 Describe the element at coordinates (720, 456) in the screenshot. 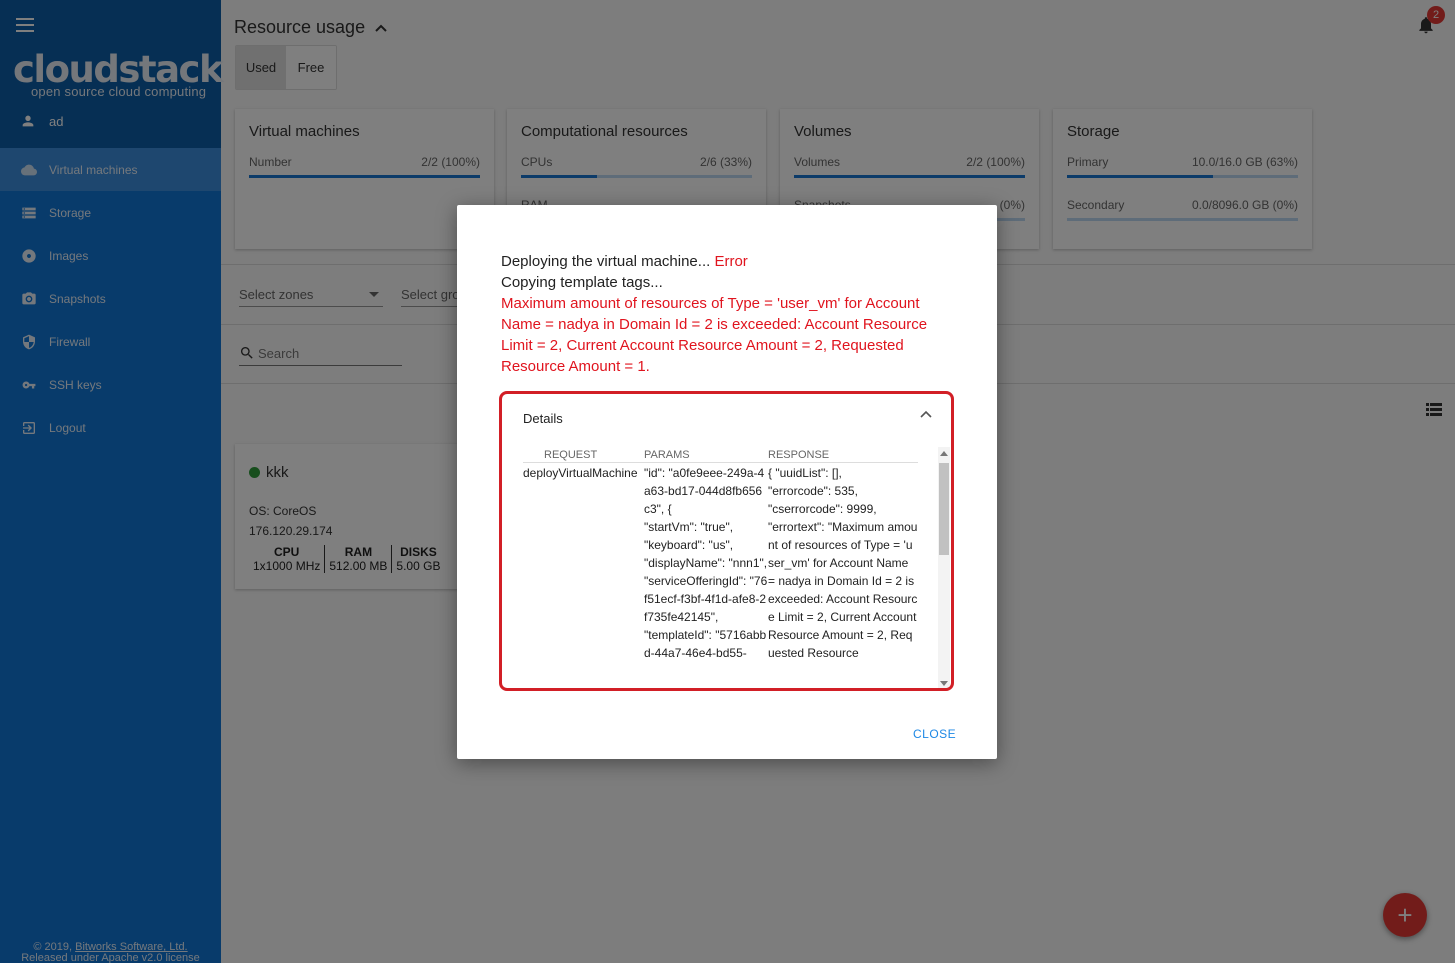

I see `table-header: REQUEST PARAMS RESPONSE` at that location.